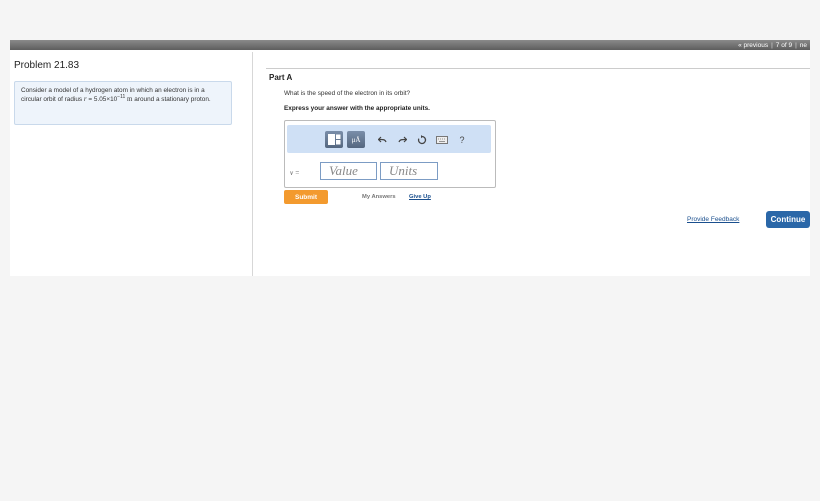  What do you see at coordinates (348, 171) in the screenshot?
I see `value-input` at bounding box center [348, 171].